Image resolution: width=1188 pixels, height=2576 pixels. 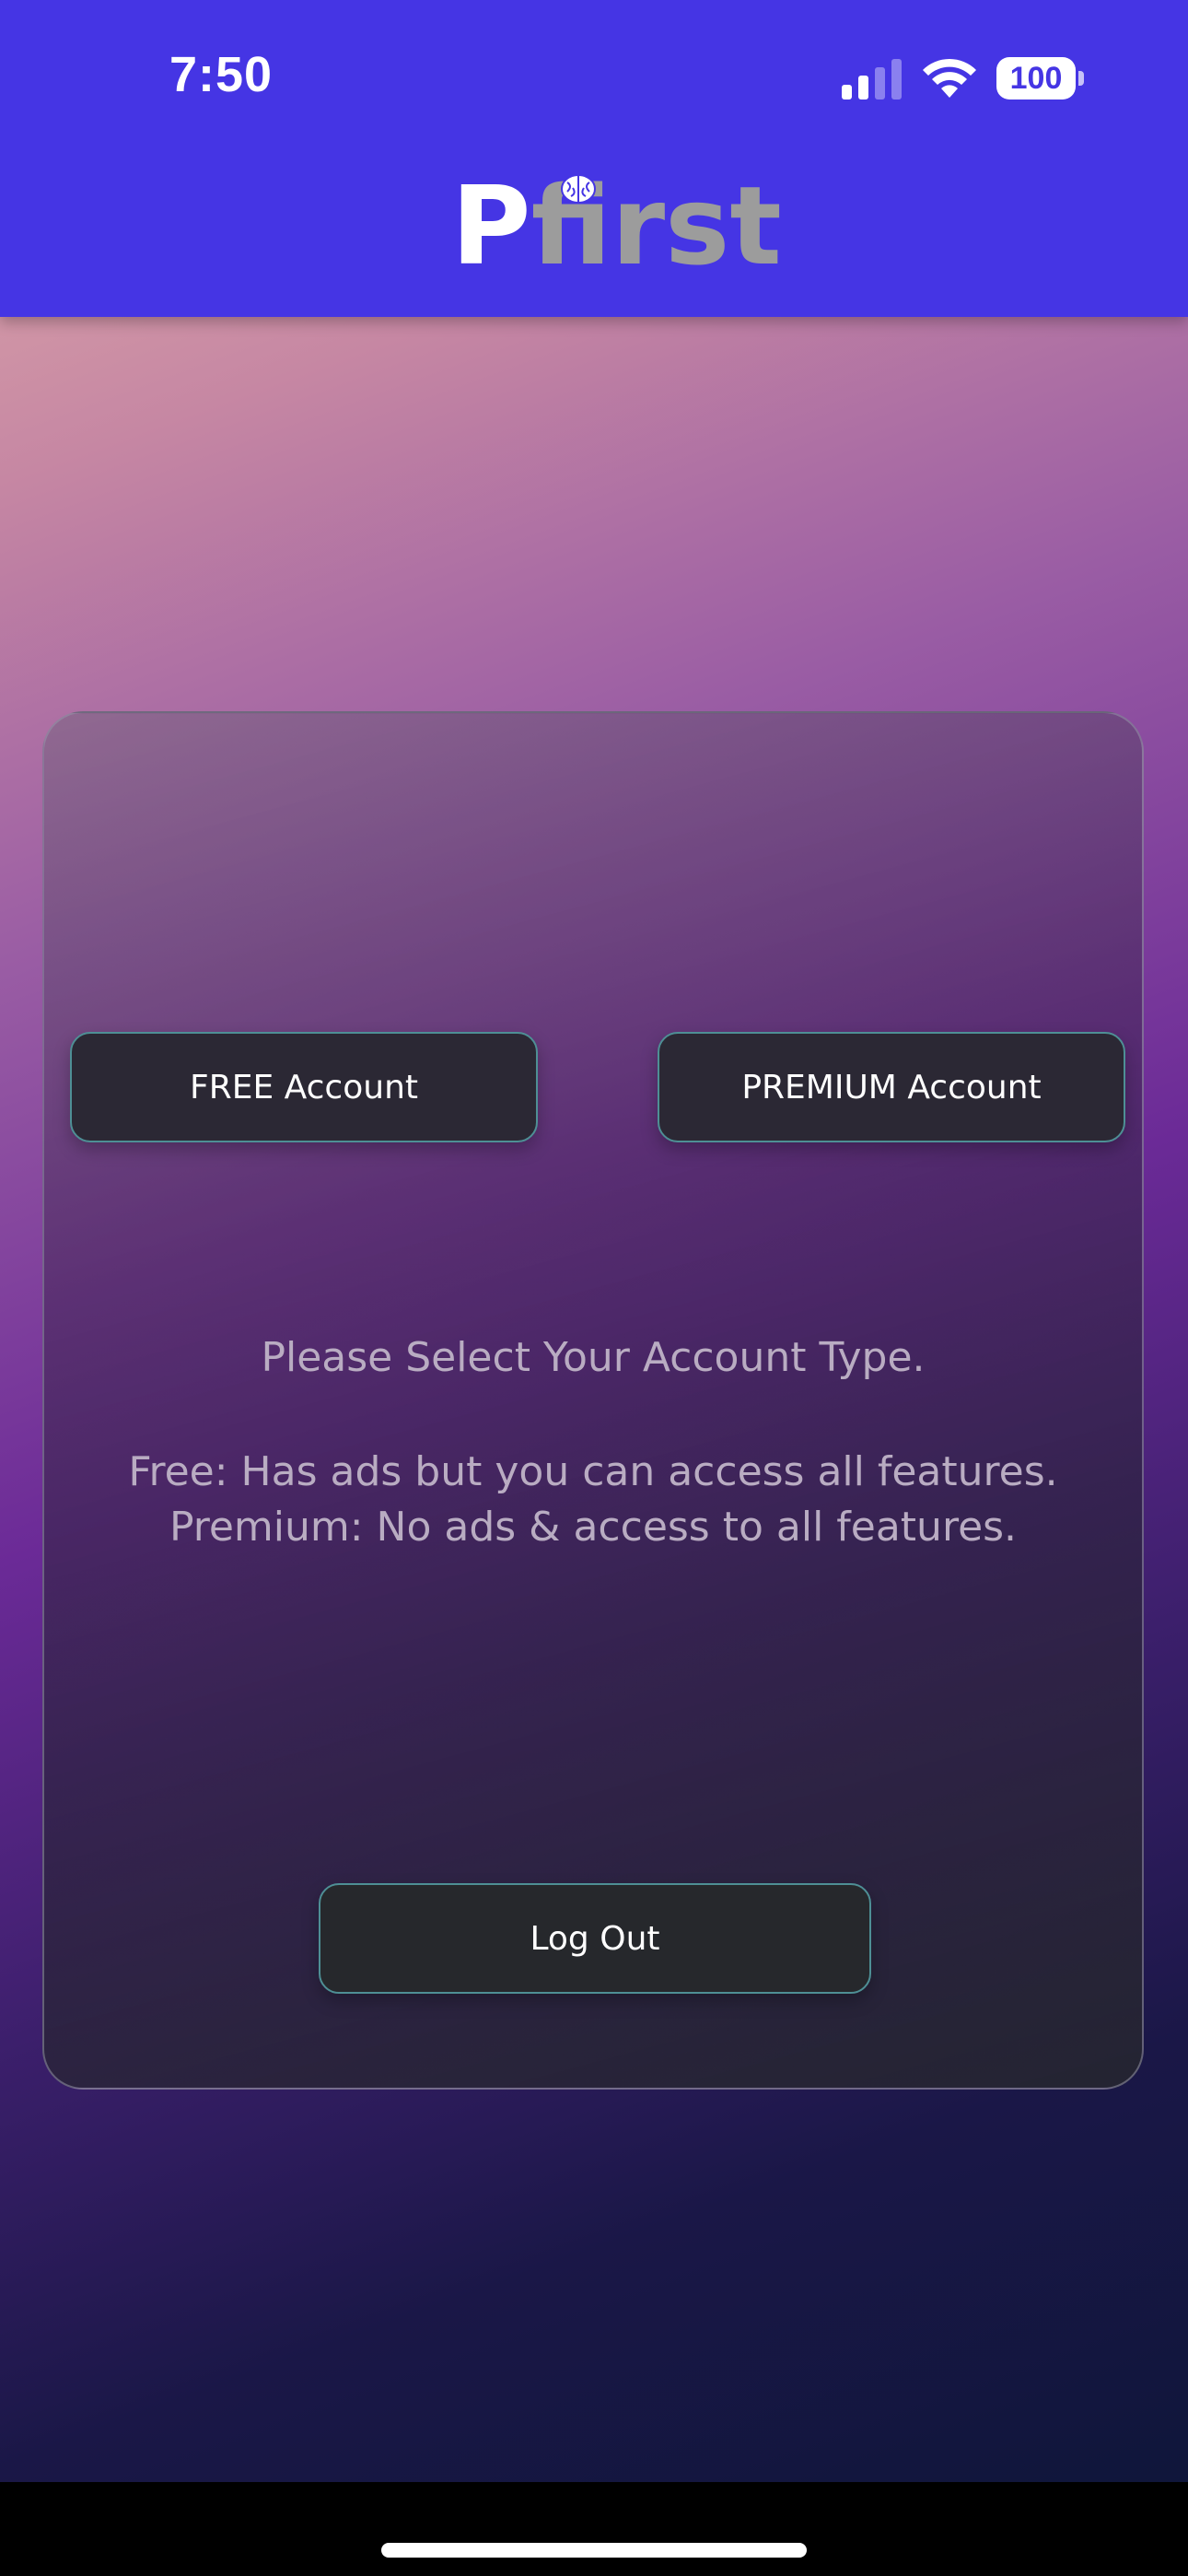 What do you see at coordinates (891, 1087) in the screenshot?
I see `premium-account-button: PREMIUM Account` at bounding box center [891, 1087].